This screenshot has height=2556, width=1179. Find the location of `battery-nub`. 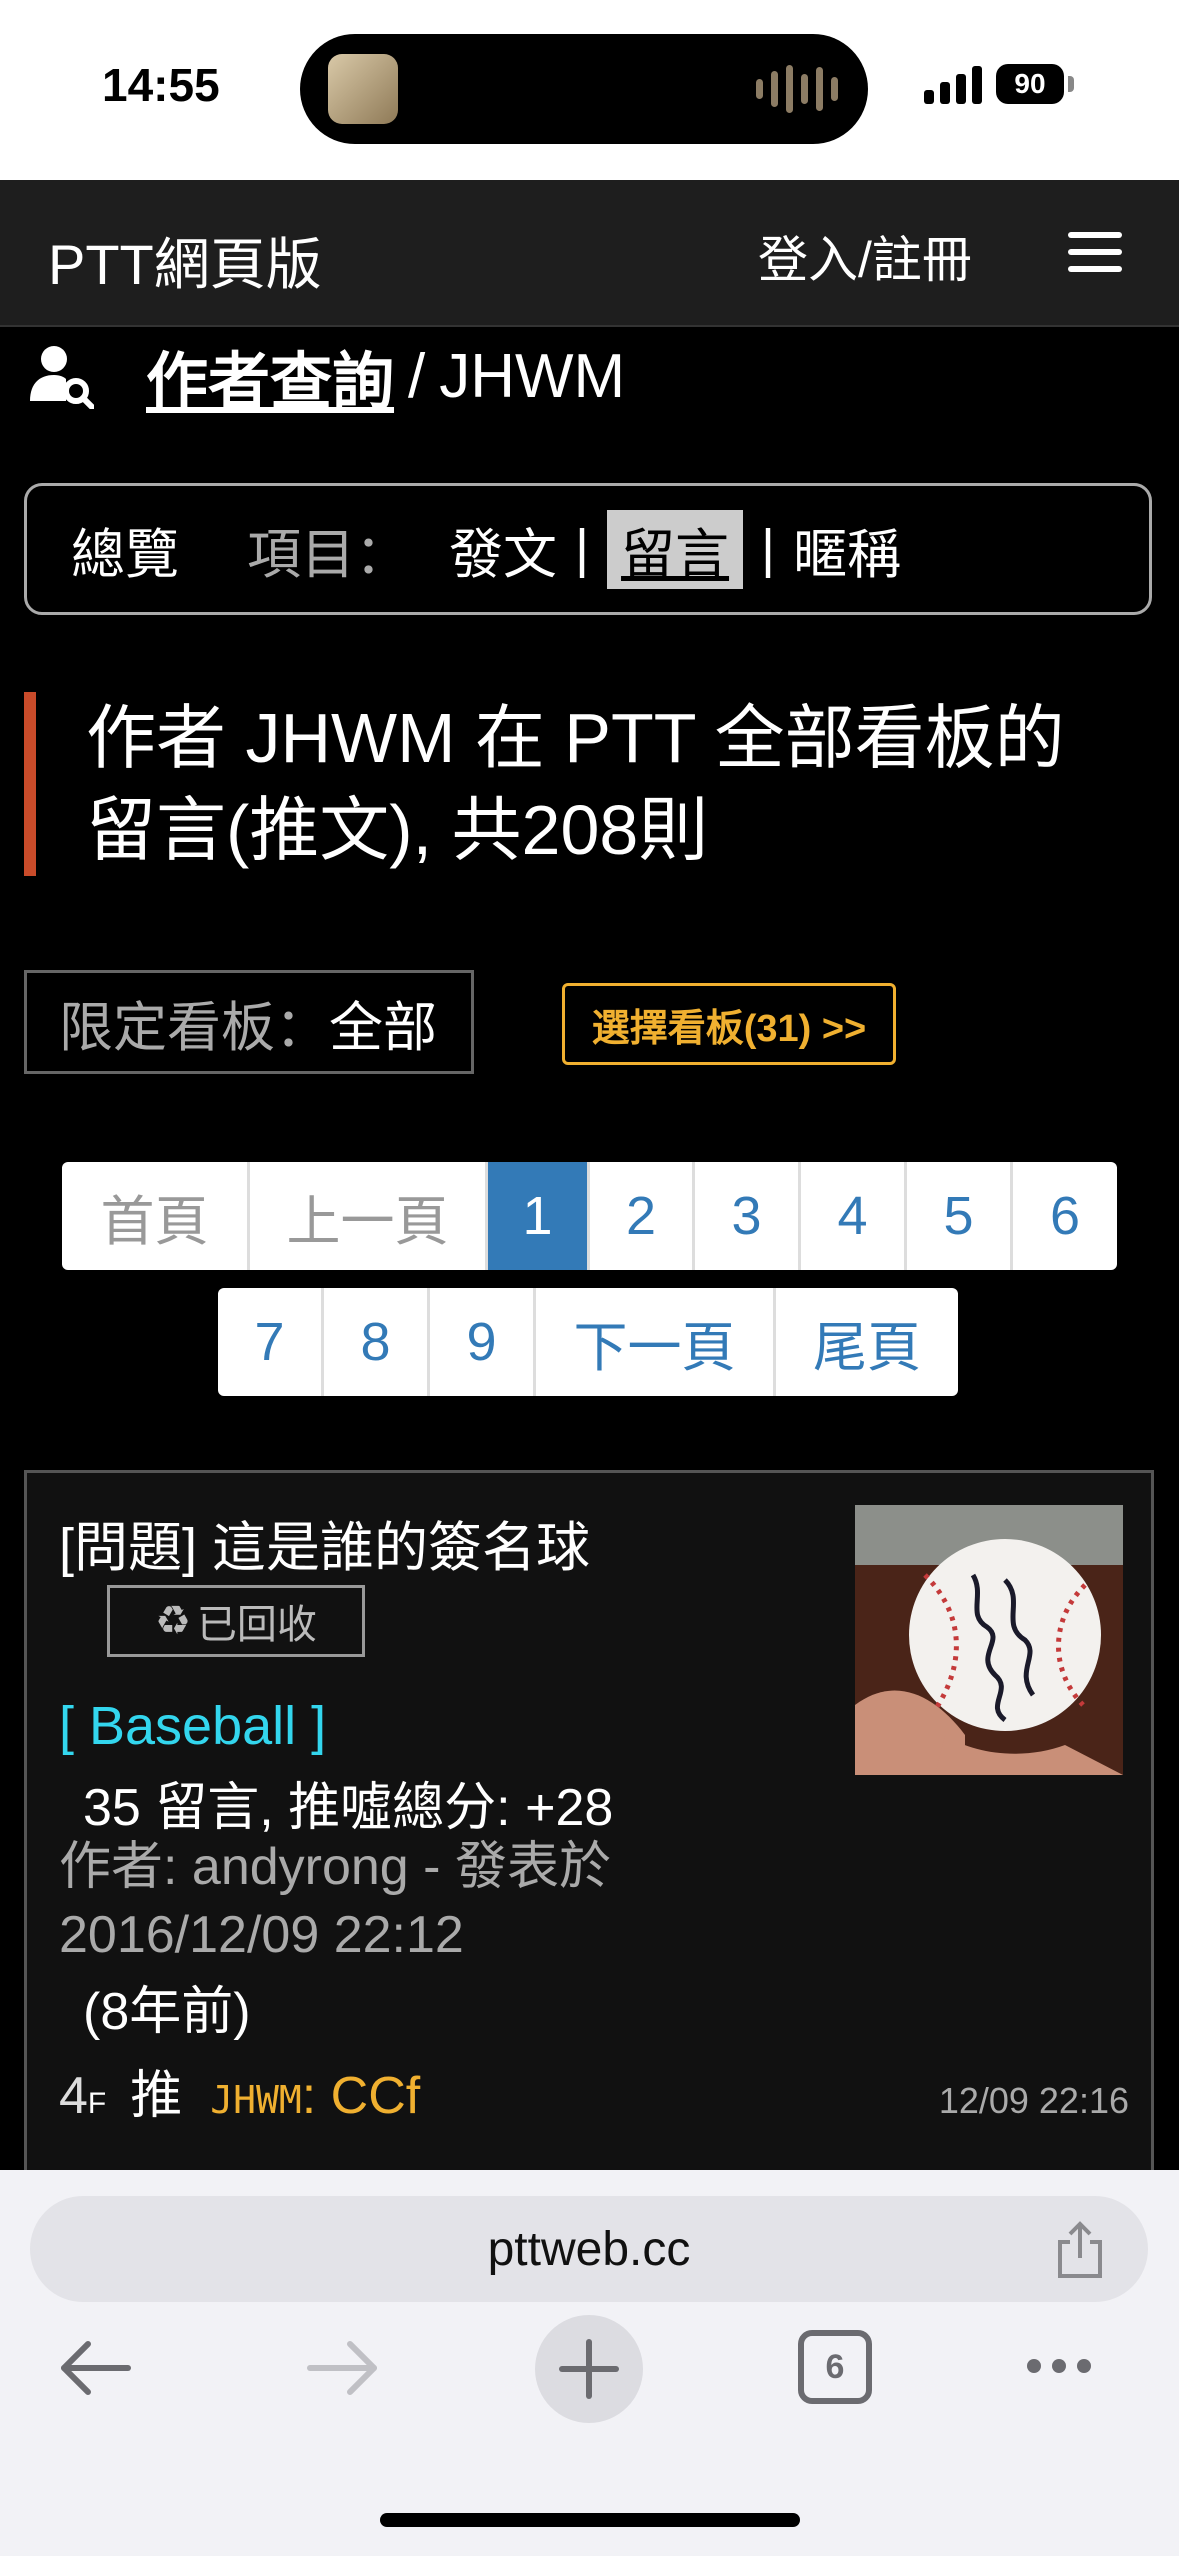

battery-nub is located at coordinates (1071, 84).